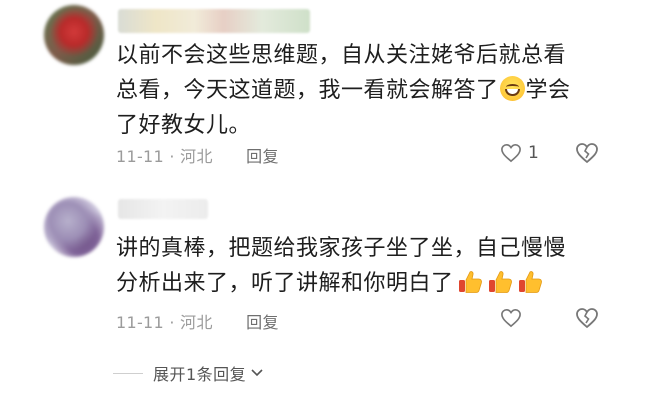  What do you see at coordinates (257, 373) in the screenshot?
I see `chevron-down-icon` at bounding box center [257, 373].